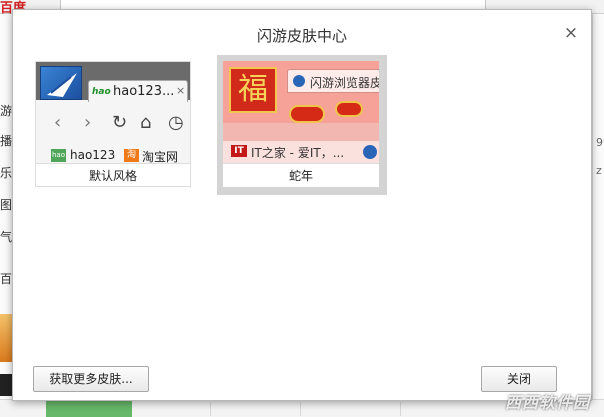 The width and height of the screenshot is (604, 417). I want to click on background-char: 99, so click(600, 142).